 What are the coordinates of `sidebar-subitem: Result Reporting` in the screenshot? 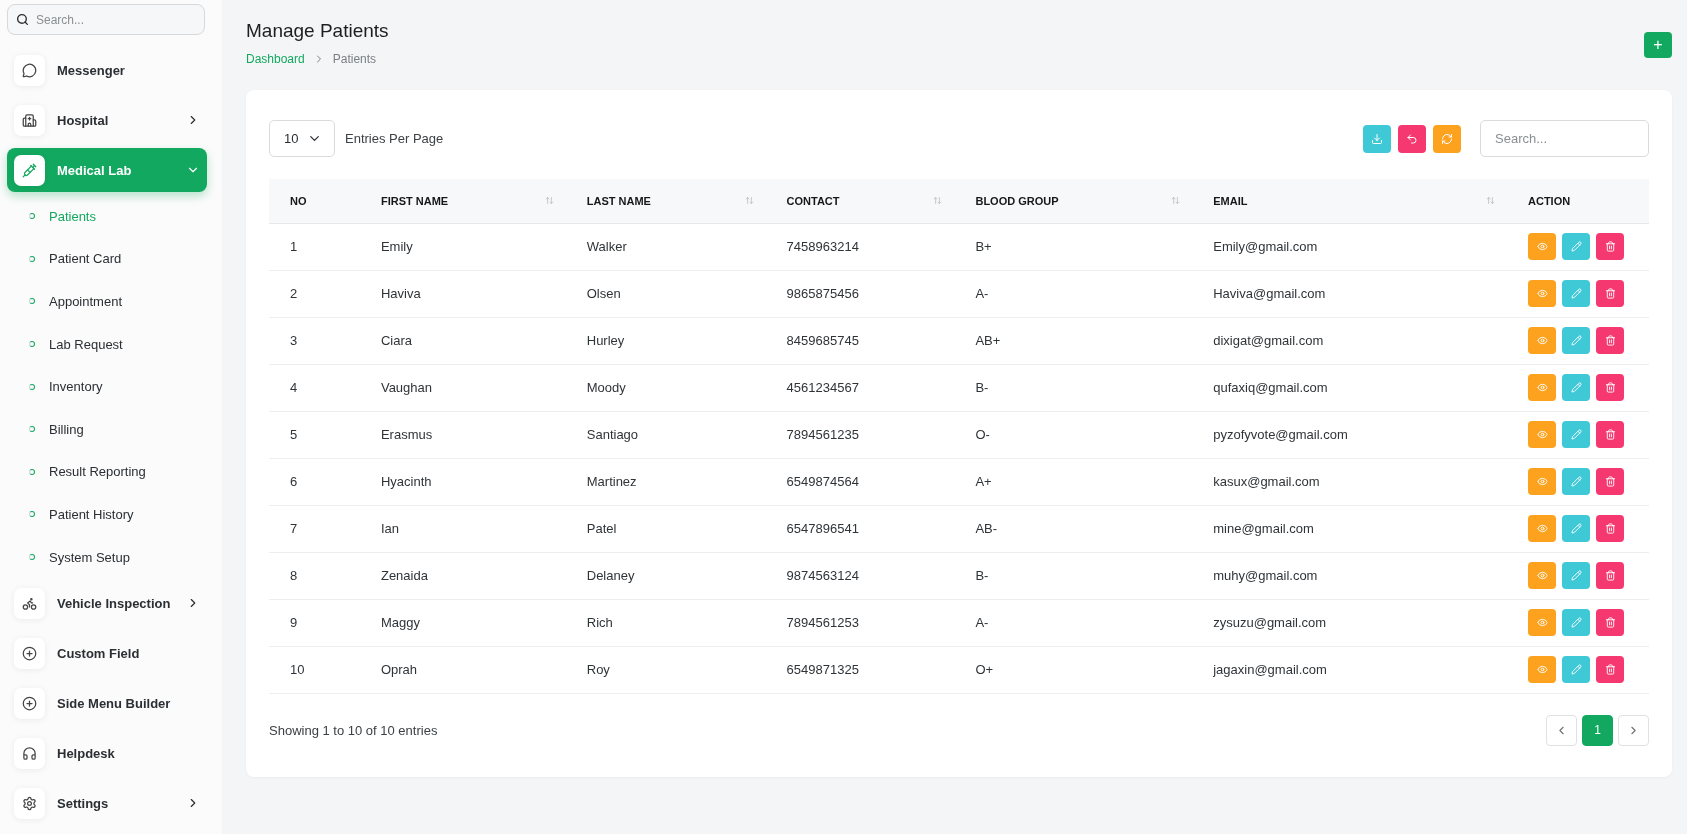 It's located at (102, 472).